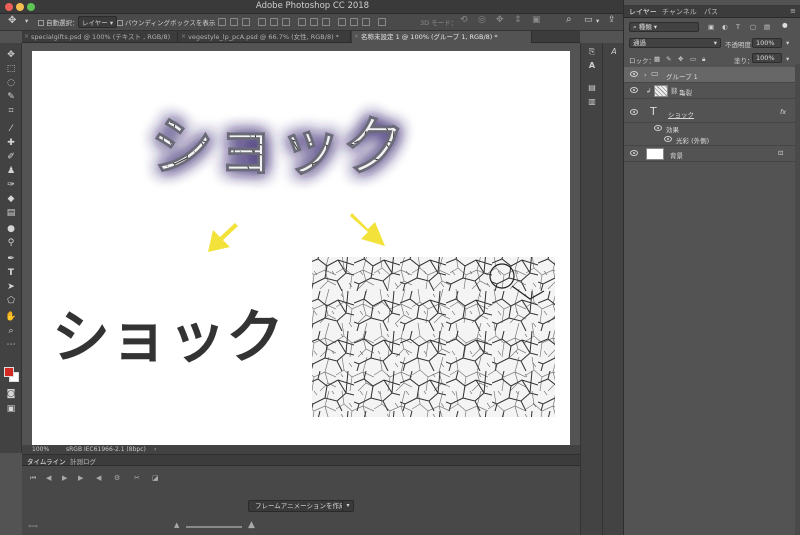 Image resolution: width=800 pixels, height=535 pixels. I want to click on panel-menu-icon: ≡, so click(793, 11).